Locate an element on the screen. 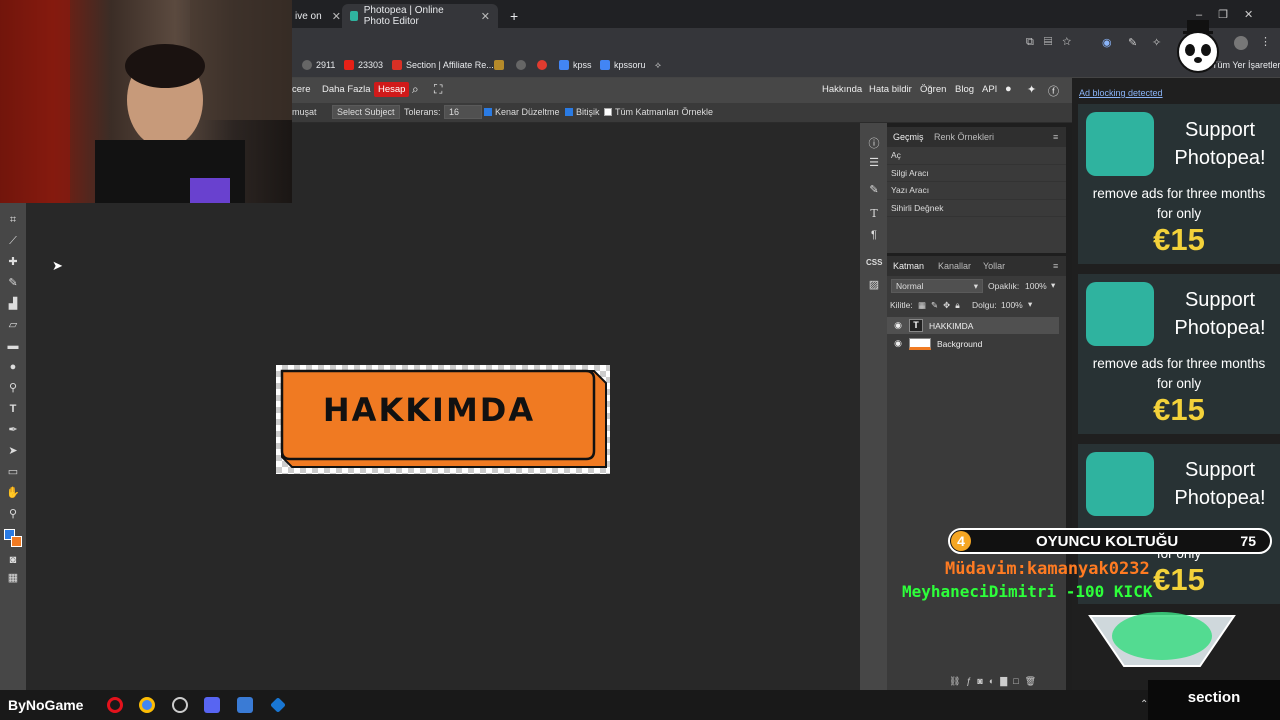  dodge-icon: ⚲ is located at coordinates (13, 388).